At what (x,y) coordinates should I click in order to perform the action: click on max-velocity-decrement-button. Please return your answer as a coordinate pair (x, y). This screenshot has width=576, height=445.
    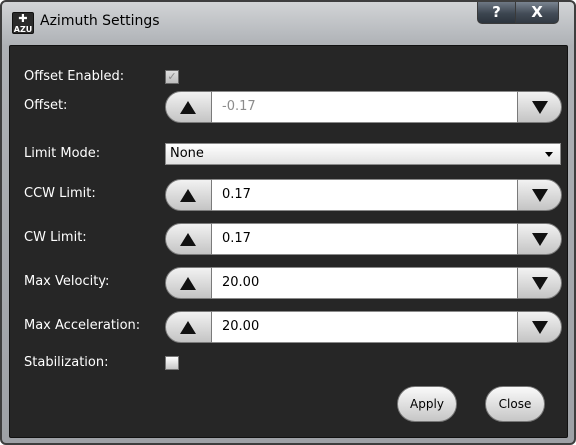
    Looking at the image, I should click on (539, 283).